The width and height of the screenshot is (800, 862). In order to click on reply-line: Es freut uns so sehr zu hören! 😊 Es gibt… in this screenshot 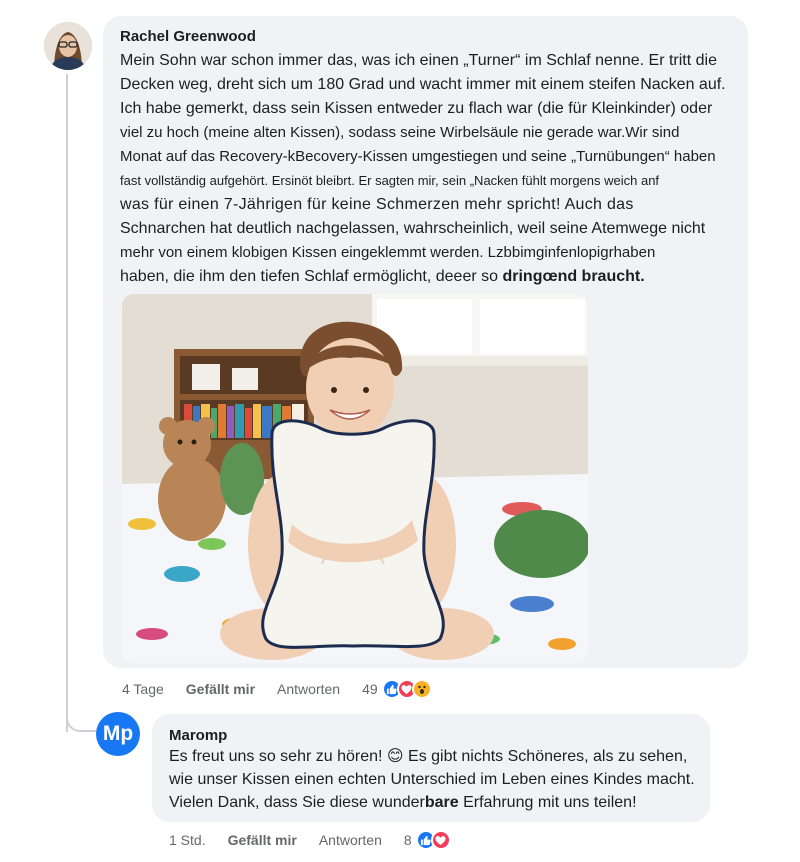, I will do `click(428, 756)`.